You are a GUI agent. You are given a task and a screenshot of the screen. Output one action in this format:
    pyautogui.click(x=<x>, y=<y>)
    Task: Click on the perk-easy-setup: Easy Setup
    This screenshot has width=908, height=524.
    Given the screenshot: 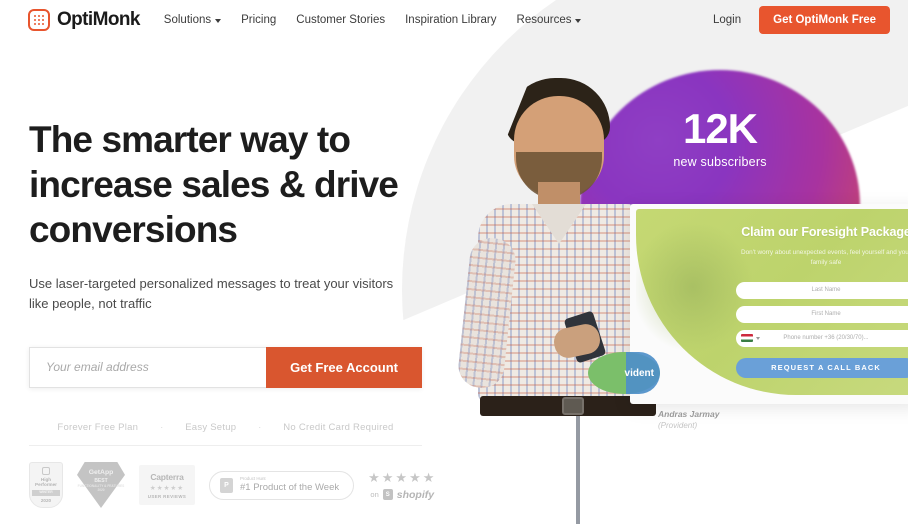 What is the action you would take?
    pyautogui.click(x=211, y=427)
    